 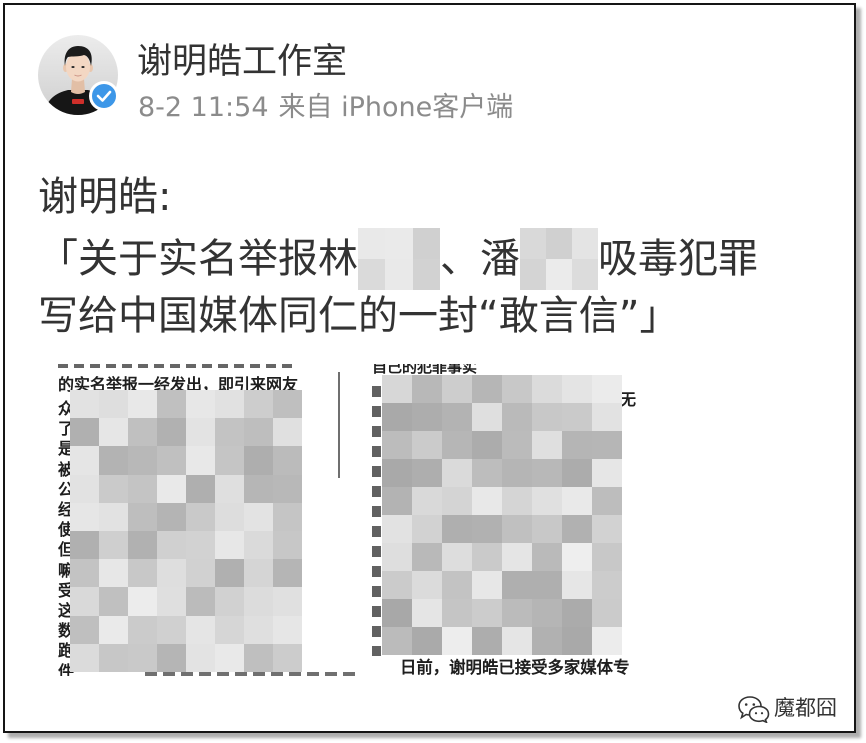 I want to click on doc-mosaic-right, so click(x=502, y=515).